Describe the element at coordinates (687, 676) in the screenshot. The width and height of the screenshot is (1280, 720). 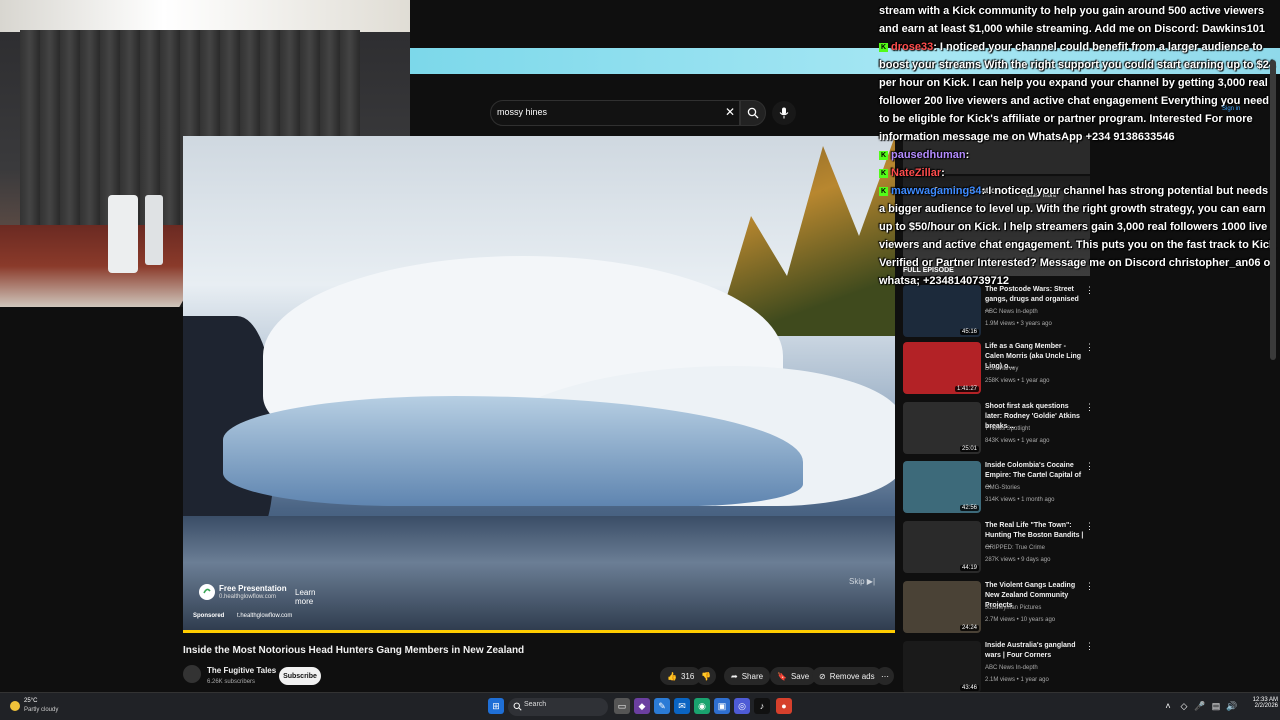
I see `like-count: 316` at that location.